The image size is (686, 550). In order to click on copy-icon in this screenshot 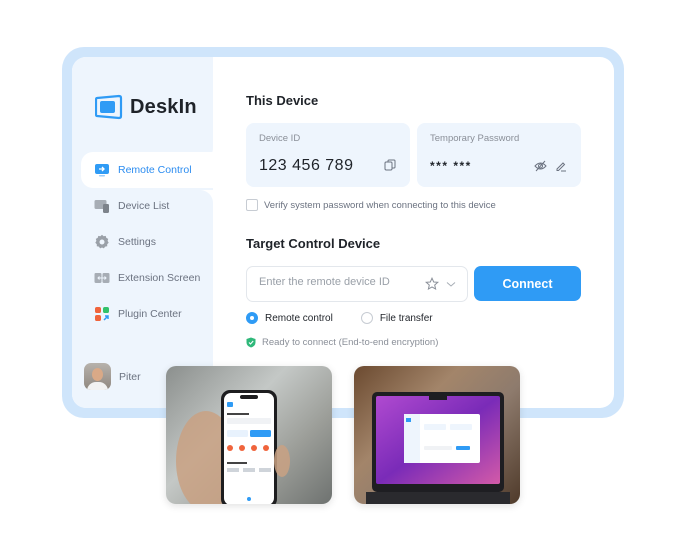, I will do `click(390, 165)`.